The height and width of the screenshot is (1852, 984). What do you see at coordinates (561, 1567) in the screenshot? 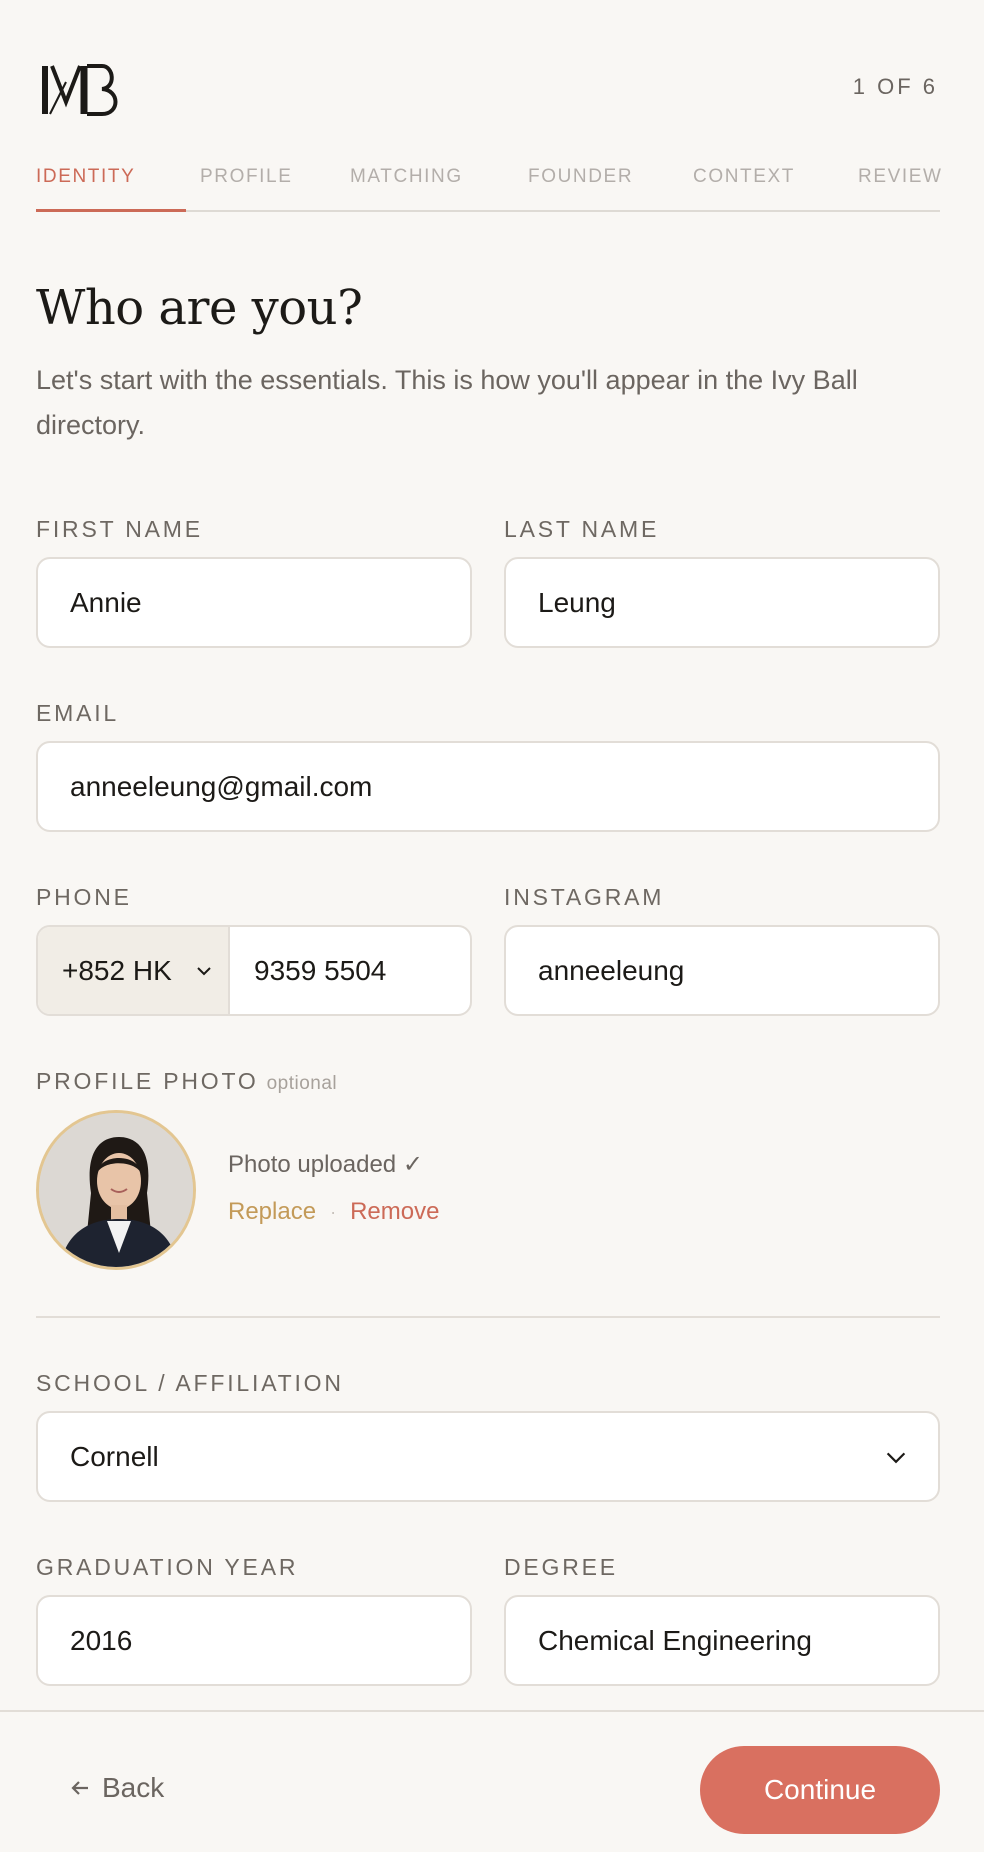
I see `degree-label: DEGREE` at bounding box center [561, 1567].